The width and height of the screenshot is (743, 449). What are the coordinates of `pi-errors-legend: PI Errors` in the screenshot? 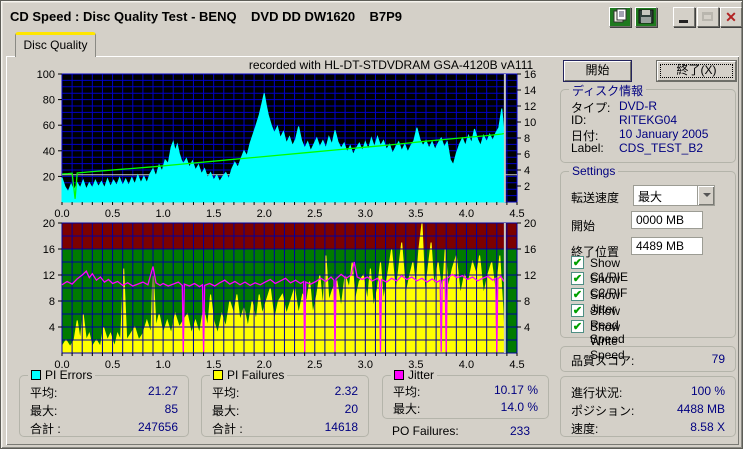 It's located at (62, 375).